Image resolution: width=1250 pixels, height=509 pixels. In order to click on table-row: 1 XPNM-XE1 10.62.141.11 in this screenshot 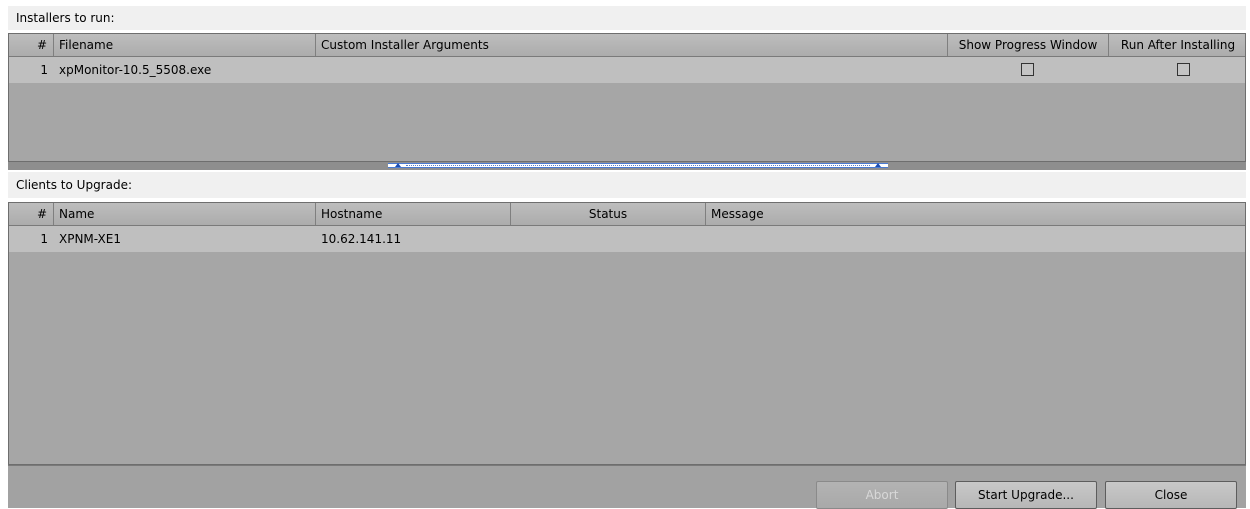, I will do `click(627, 239)`.